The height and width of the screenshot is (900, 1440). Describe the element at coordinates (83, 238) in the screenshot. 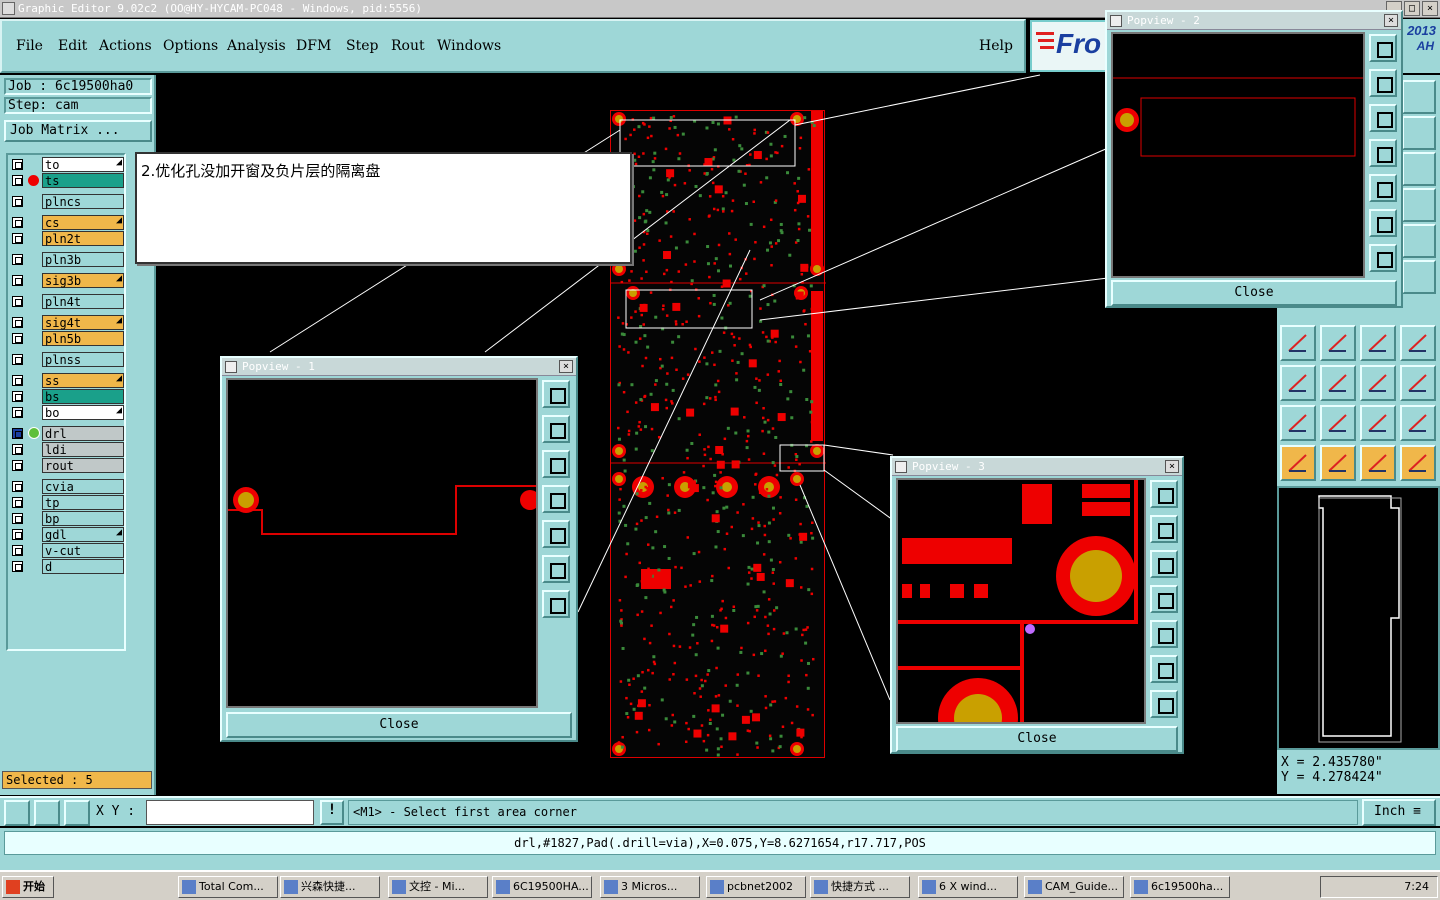

I see `layer-name: pln2t` at that location.